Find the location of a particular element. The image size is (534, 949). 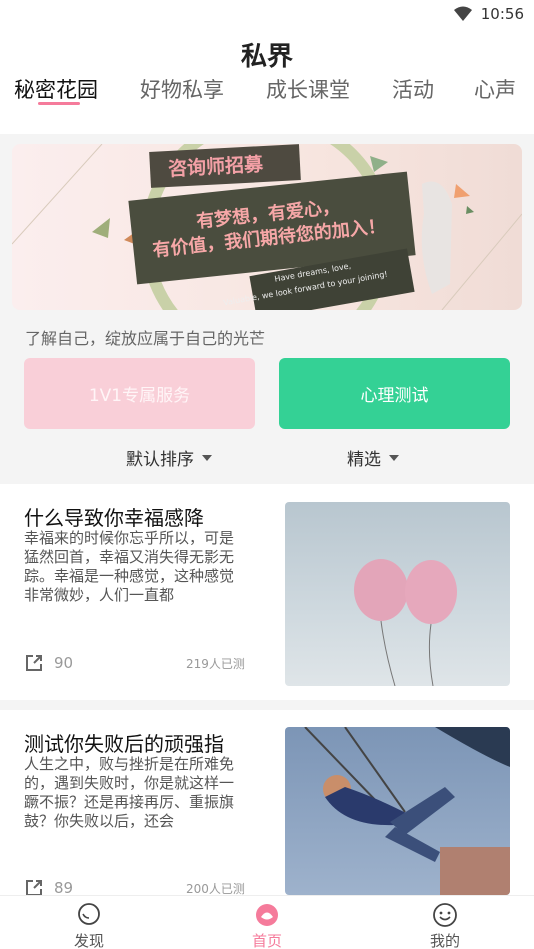

share-button: 90 is located at coordinates (48, 663).